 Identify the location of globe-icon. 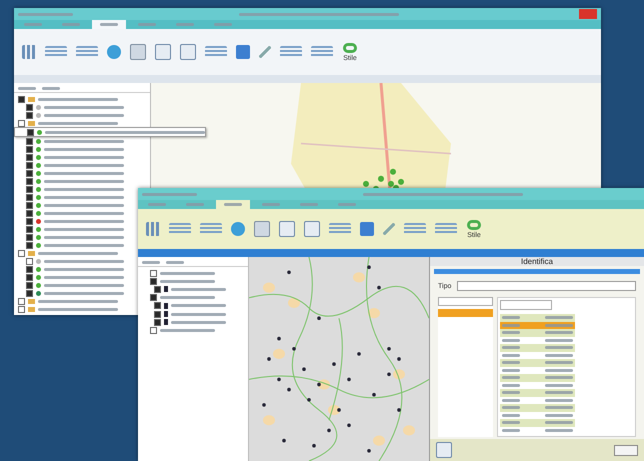
(114, 52).